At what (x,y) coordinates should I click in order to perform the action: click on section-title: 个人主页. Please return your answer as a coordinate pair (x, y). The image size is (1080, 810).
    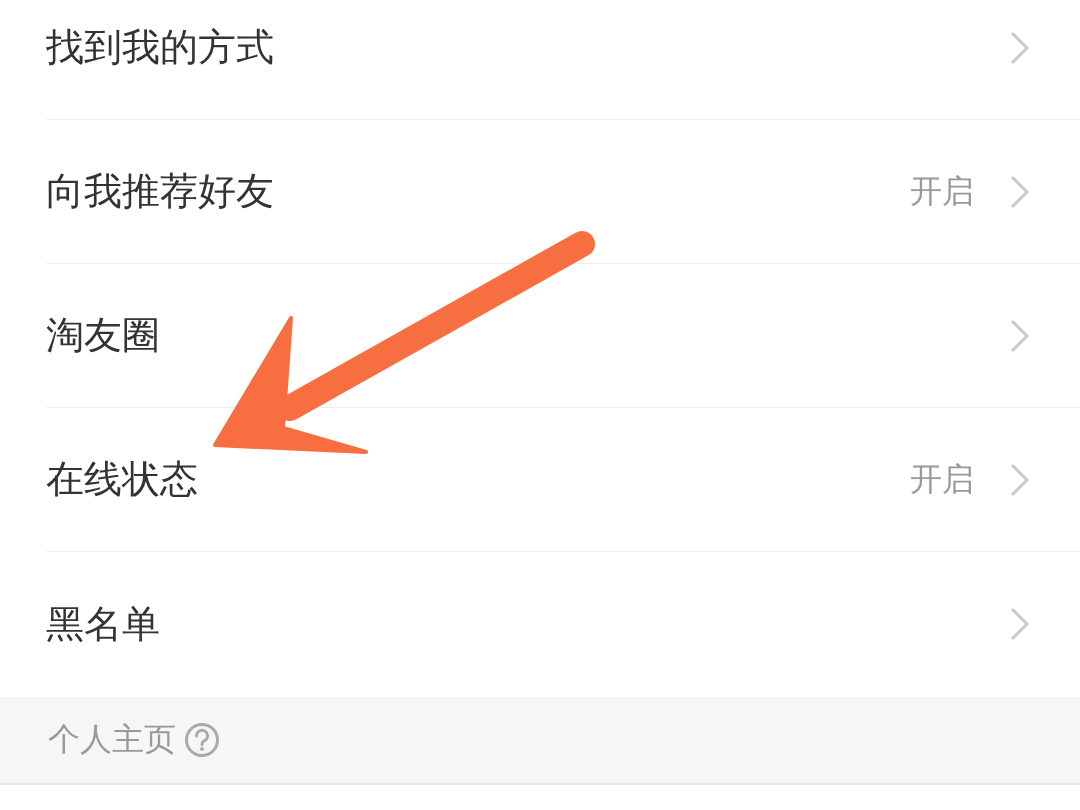
    Looking at the image, I should click on (112, 739).